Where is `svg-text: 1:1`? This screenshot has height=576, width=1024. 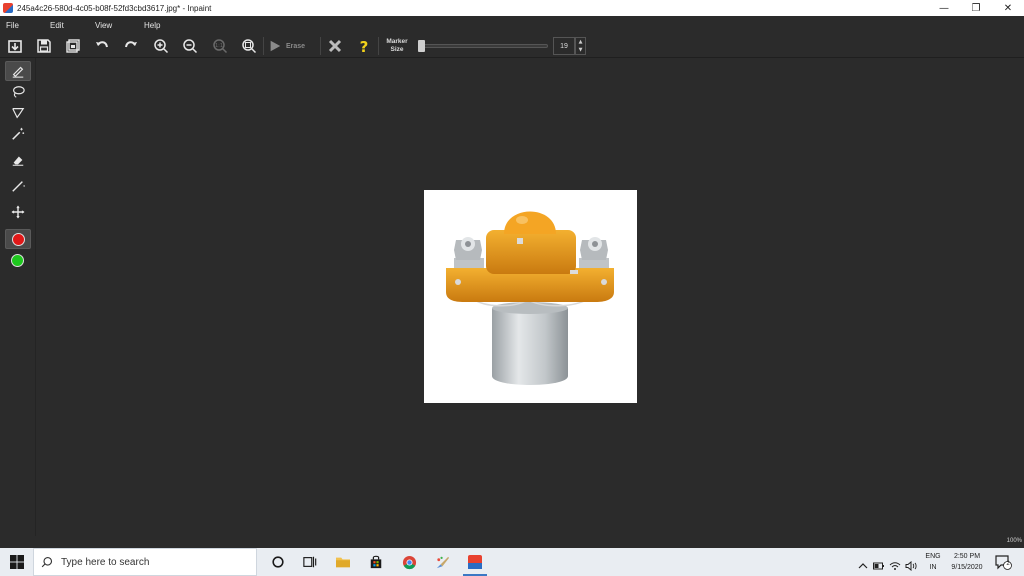 svg-text: 1:1 is located at coordinates (219, 46).